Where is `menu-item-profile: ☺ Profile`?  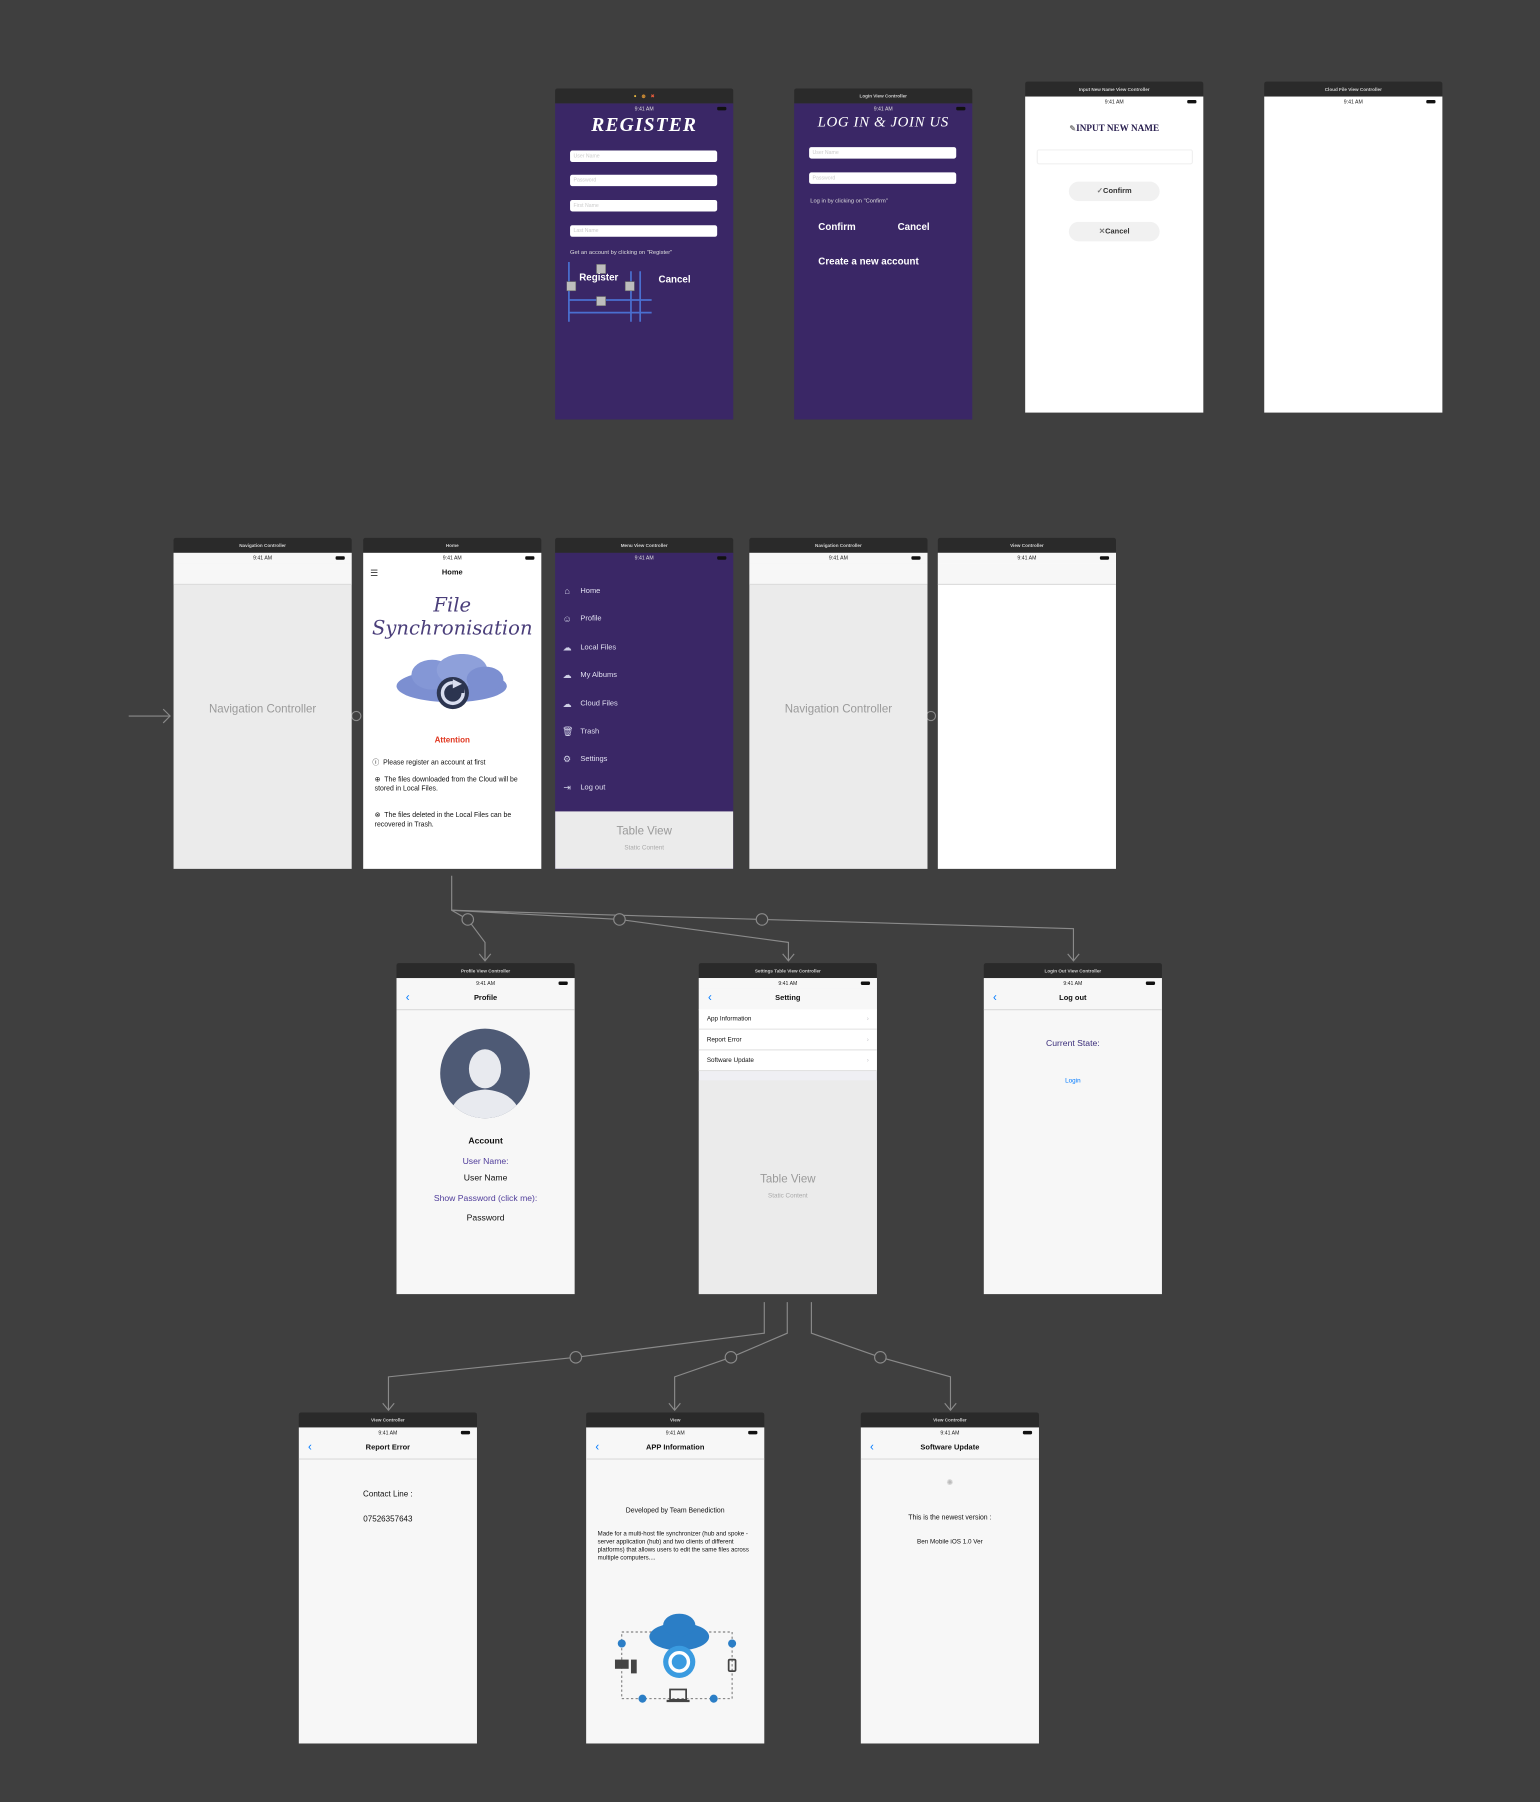
menu-item-profile: ☺ Profile is located at coordinates (581, 619).